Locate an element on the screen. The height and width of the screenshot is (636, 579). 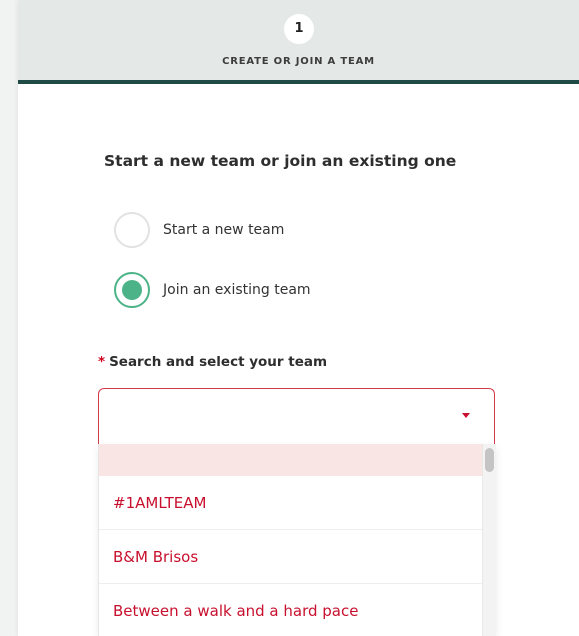
step-number-badge: 1 is located at coordinates (299, 29).